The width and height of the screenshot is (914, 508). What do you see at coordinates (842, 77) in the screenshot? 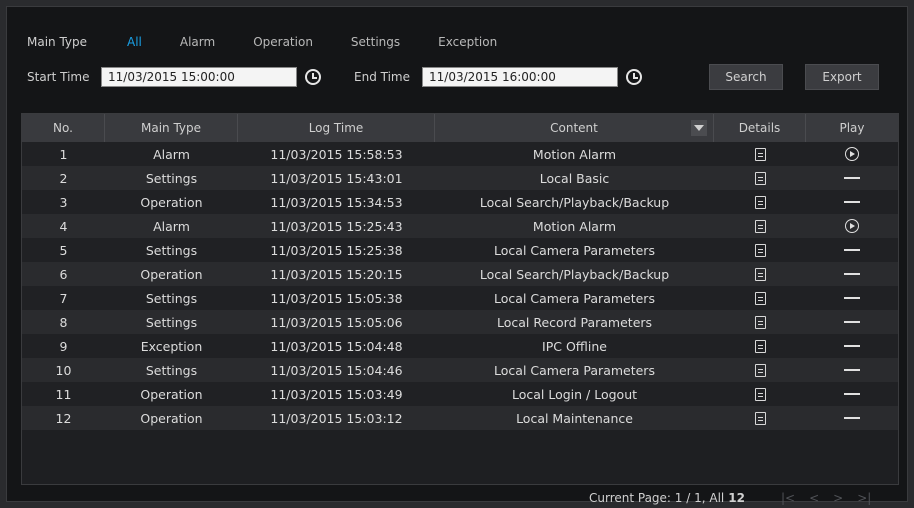
I see `export-button: Export` at bounding box center [842, 77].